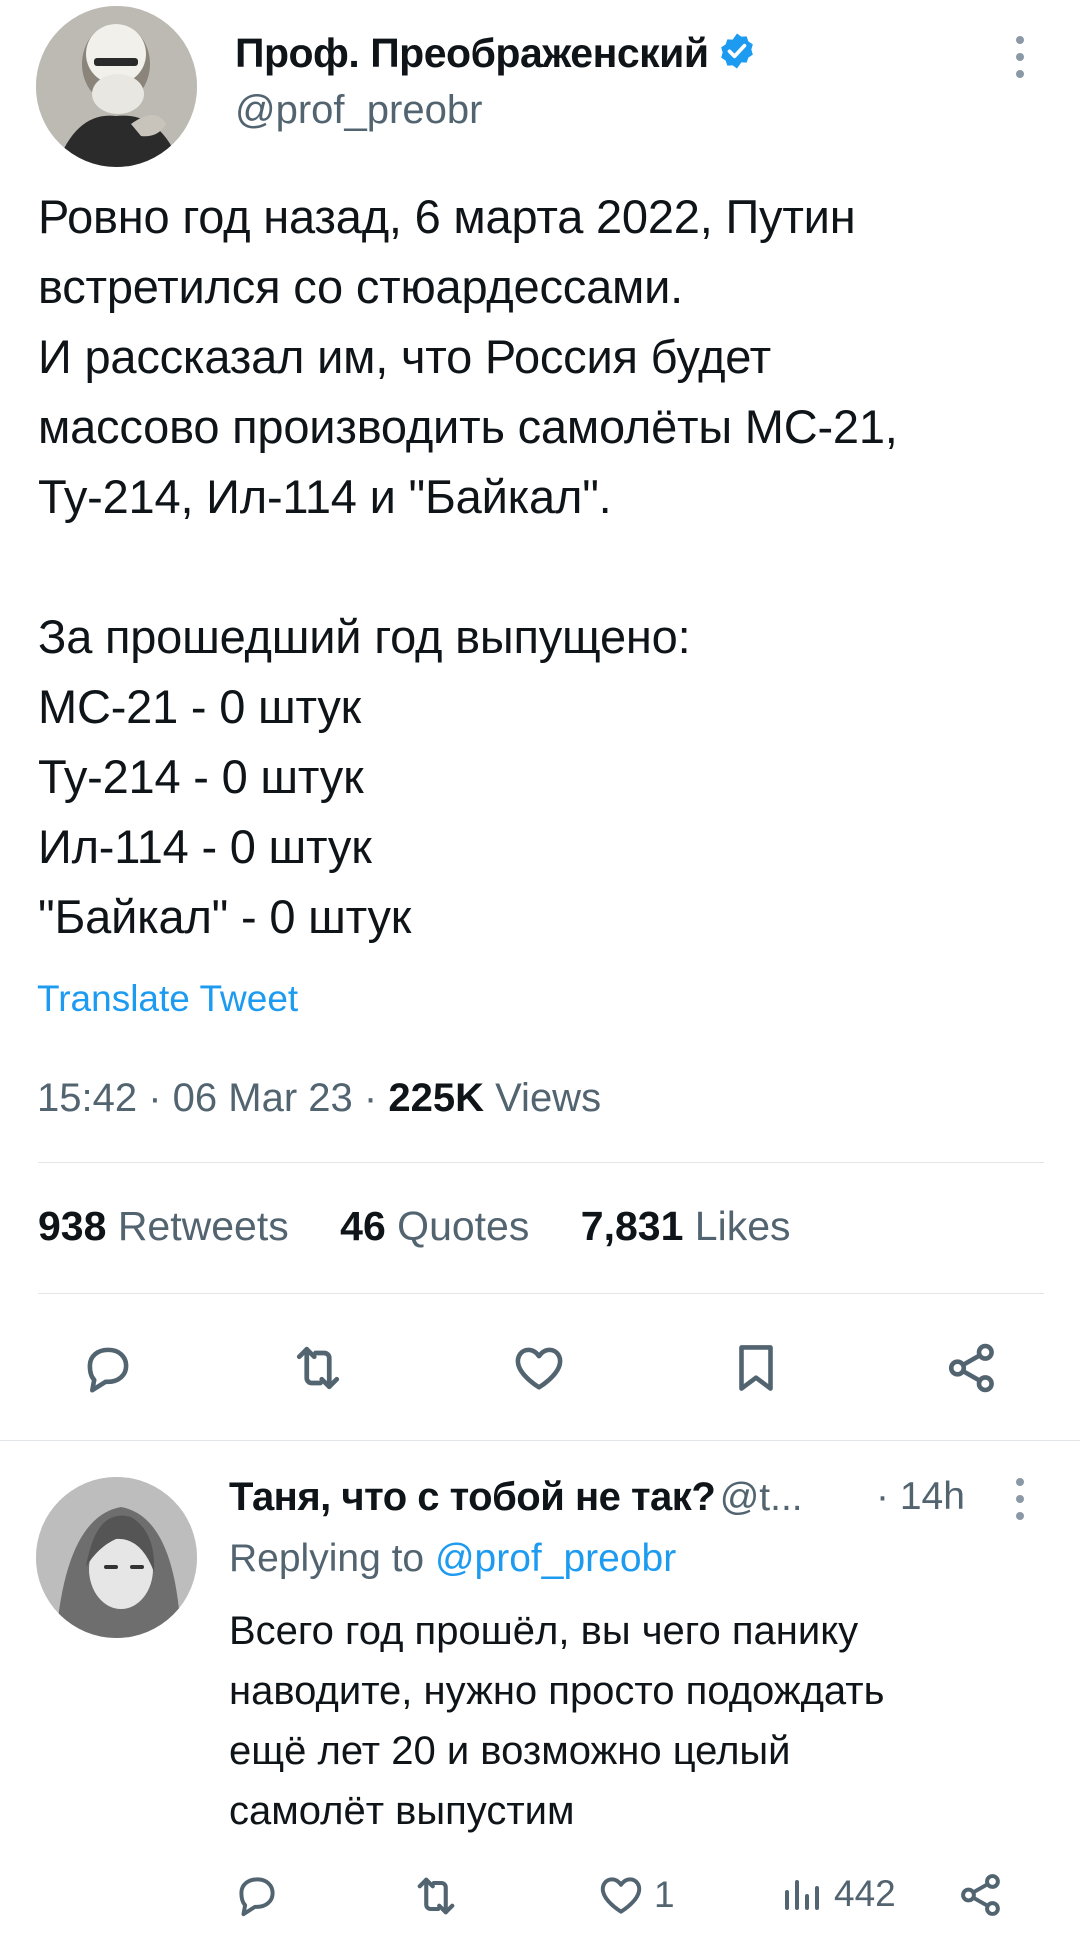 The width and height of the screenshot is (1080, 1944). What do you see at coordinates (436, 1098) in the screenshot?
I see `views-count: 225K` at bounding box center [436, 1098].